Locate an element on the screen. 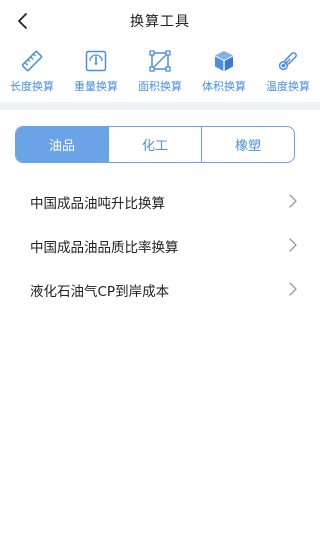 This screenshot has width=320, height=548. page-title: 换算工具 is located at coordinates (160, 22).